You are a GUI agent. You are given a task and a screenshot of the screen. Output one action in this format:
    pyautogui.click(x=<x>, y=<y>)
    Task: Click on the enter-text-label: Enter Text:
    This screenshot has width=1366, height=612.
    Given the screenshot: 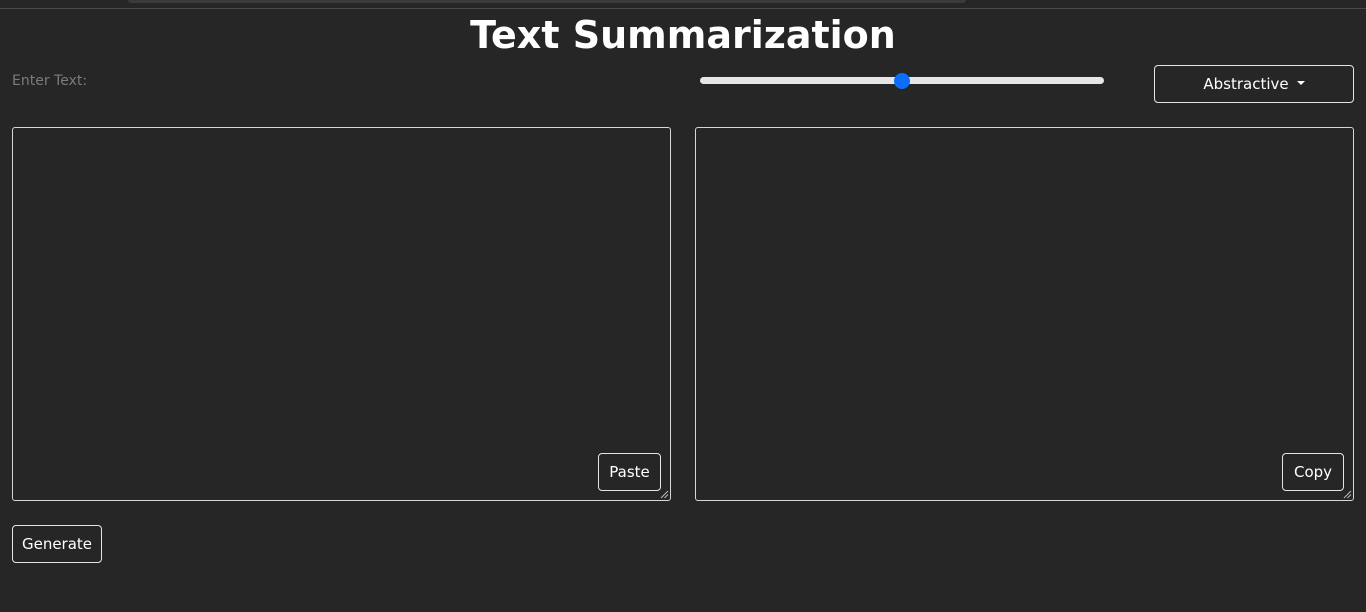 What is the action you would take?
    pyautogui.click(x=50, y=81)
    